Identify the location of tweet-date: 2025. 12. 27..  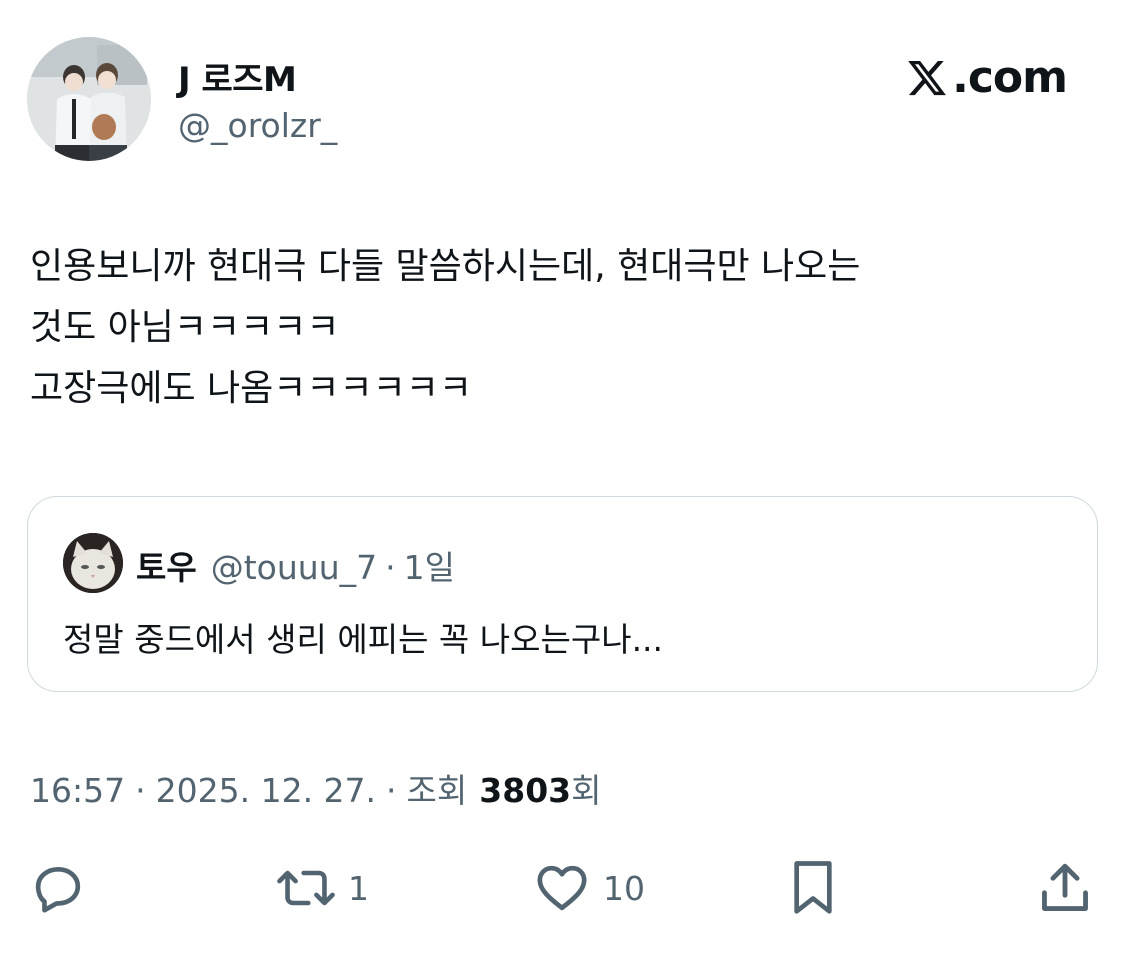
(266, 790).